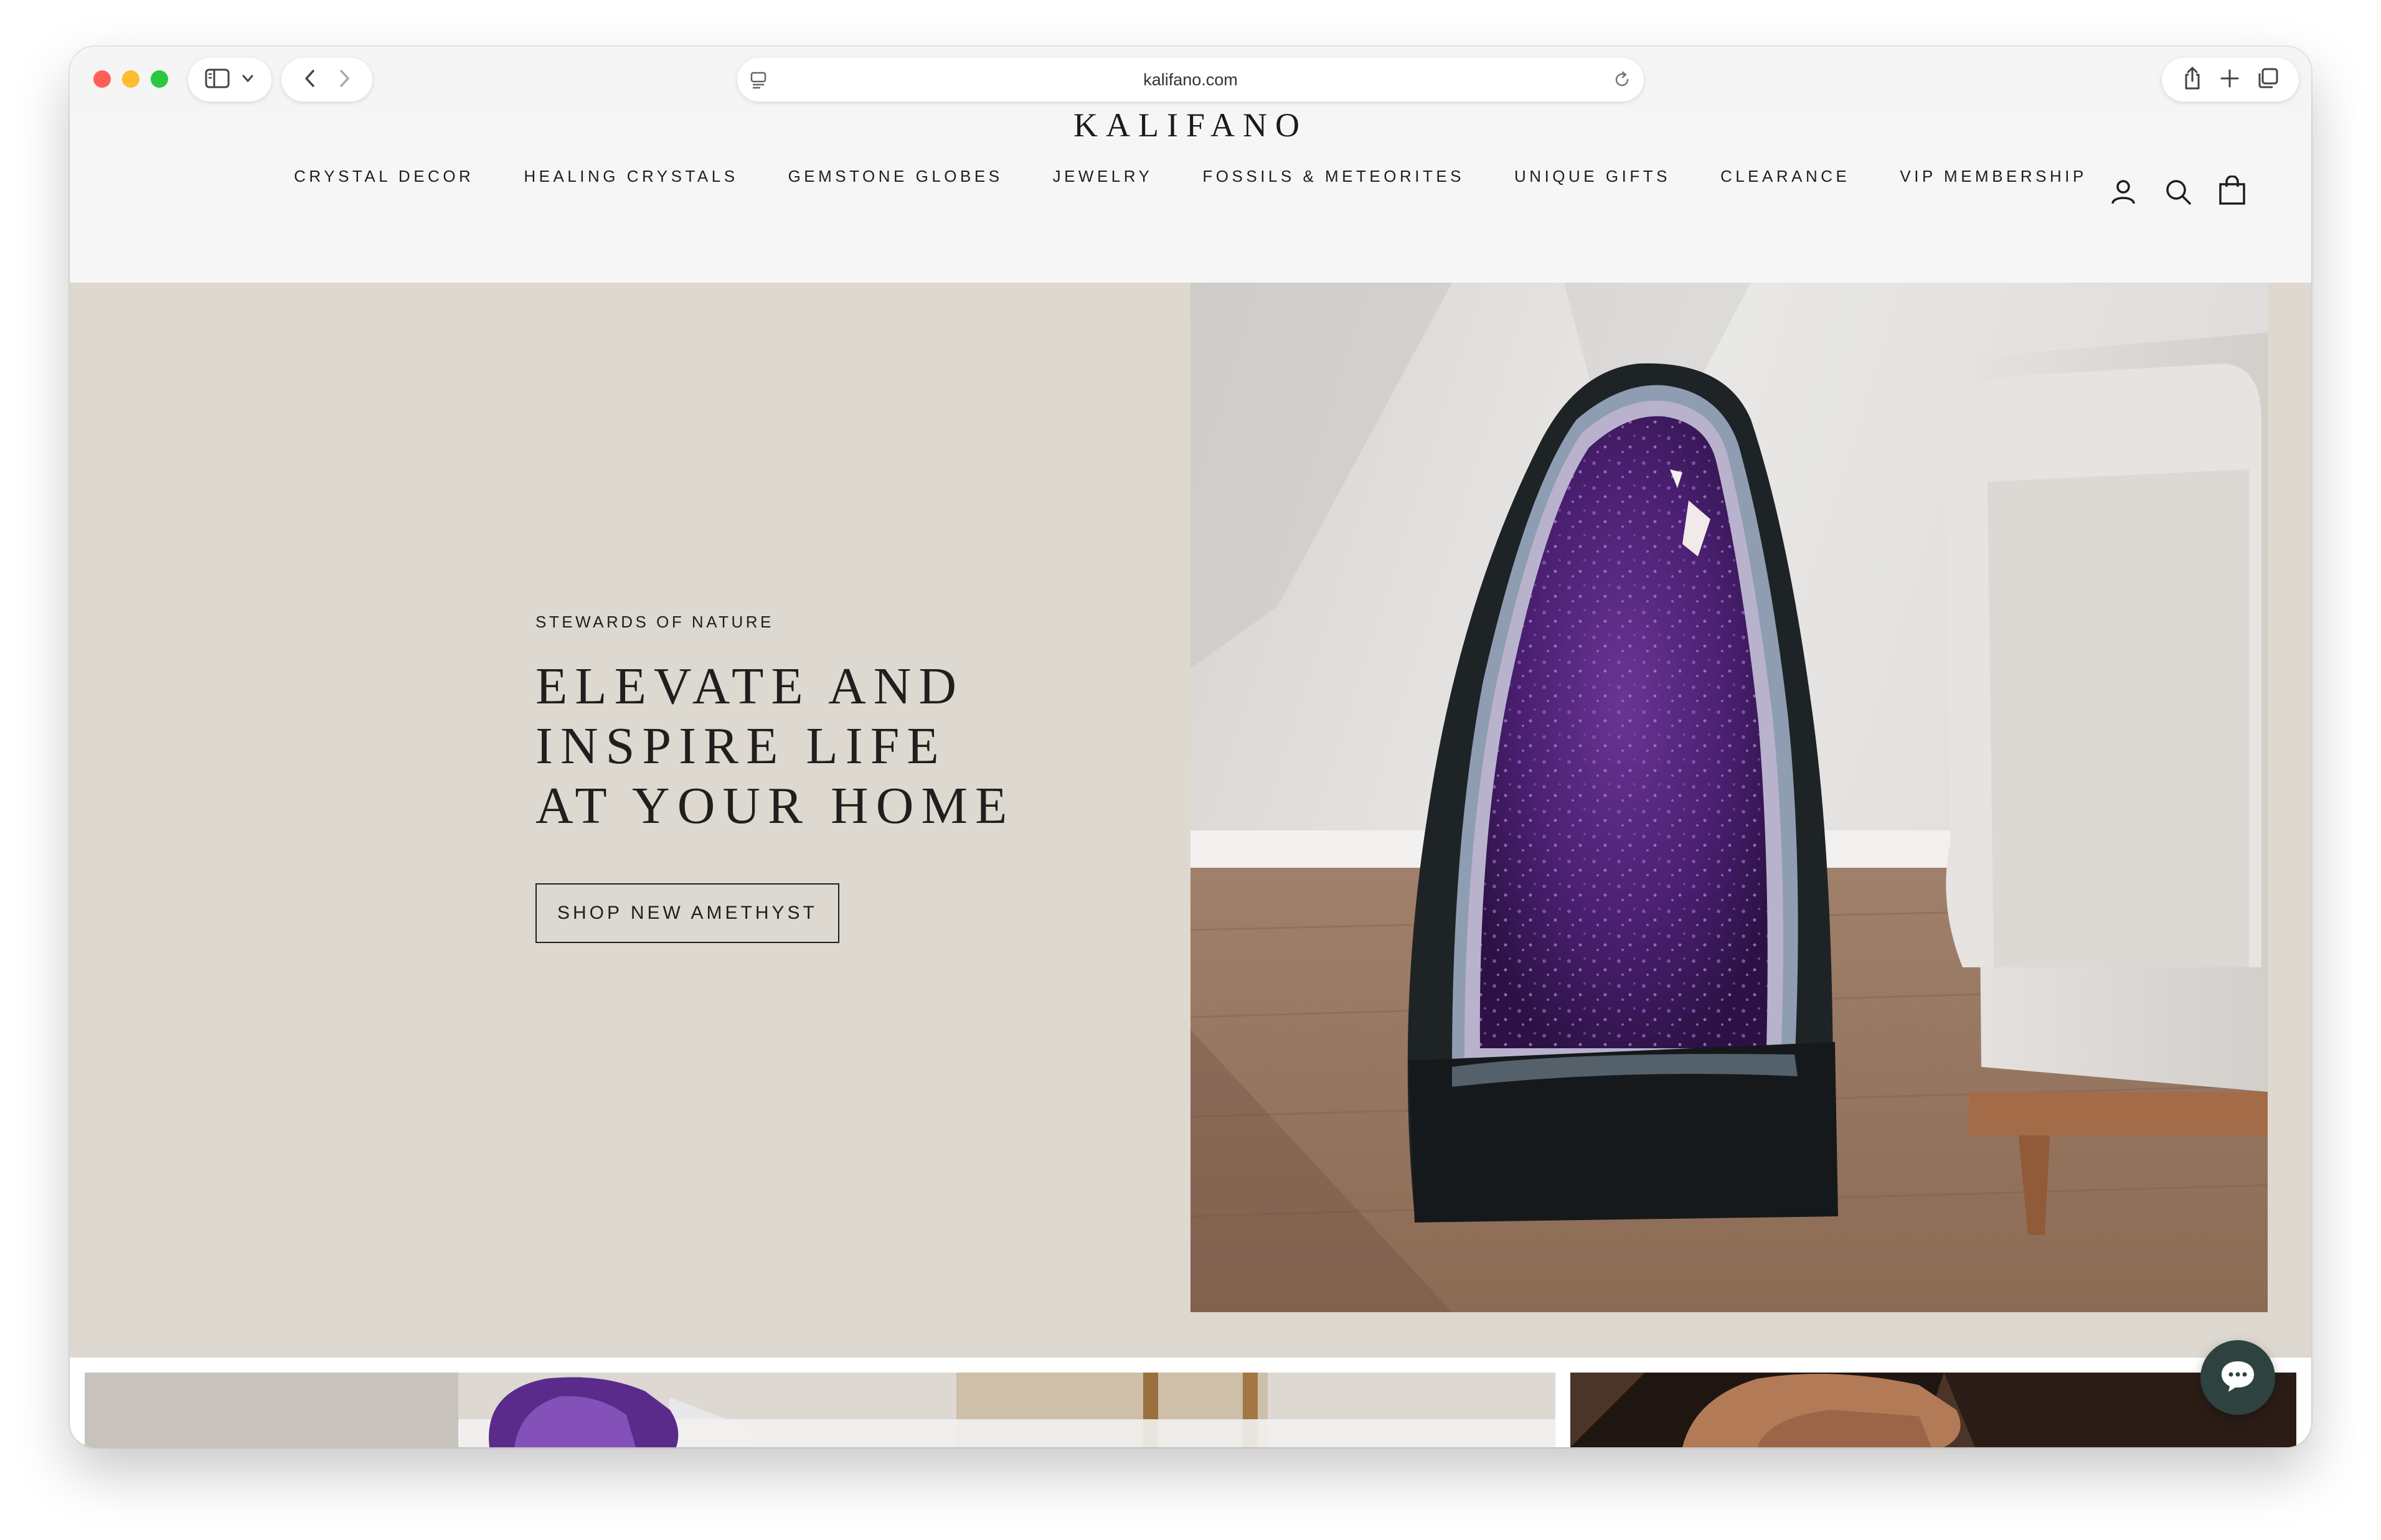 This screenshot has width=2381, height=1540. Describe the element at coordinates (1333, 176) in the screenshot. I see `nav-fossils-meteorites: FOSSILS & METEORITES` at that location.